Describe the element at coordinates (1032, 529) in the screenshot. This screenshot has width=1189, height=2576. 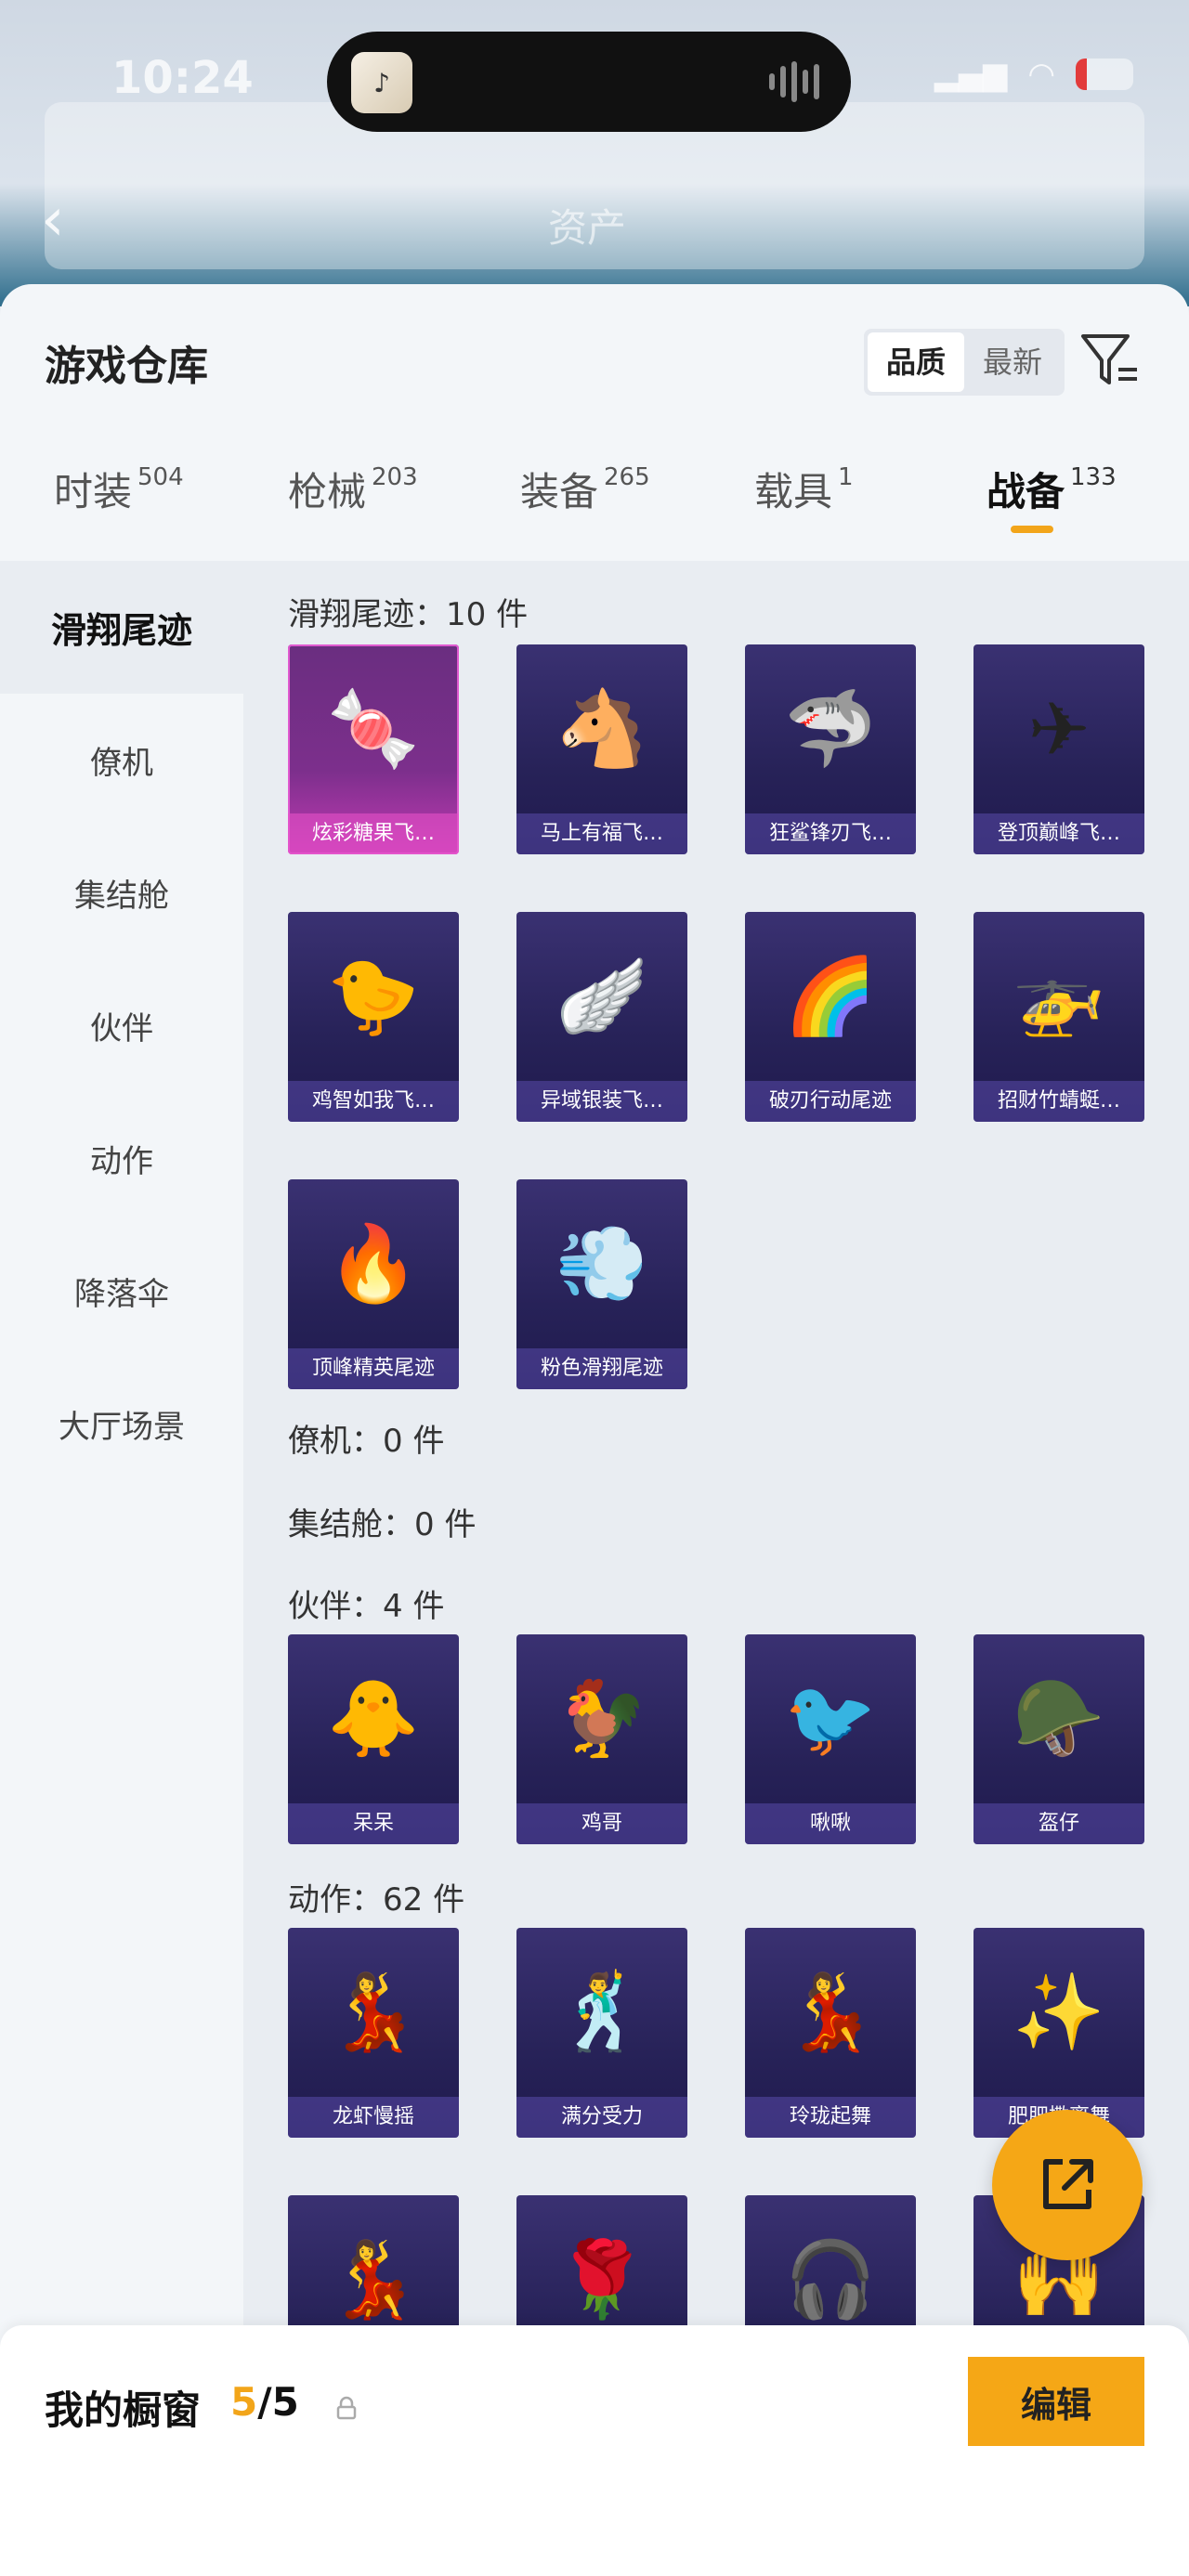
I see `active-tab-indicator` at that location.